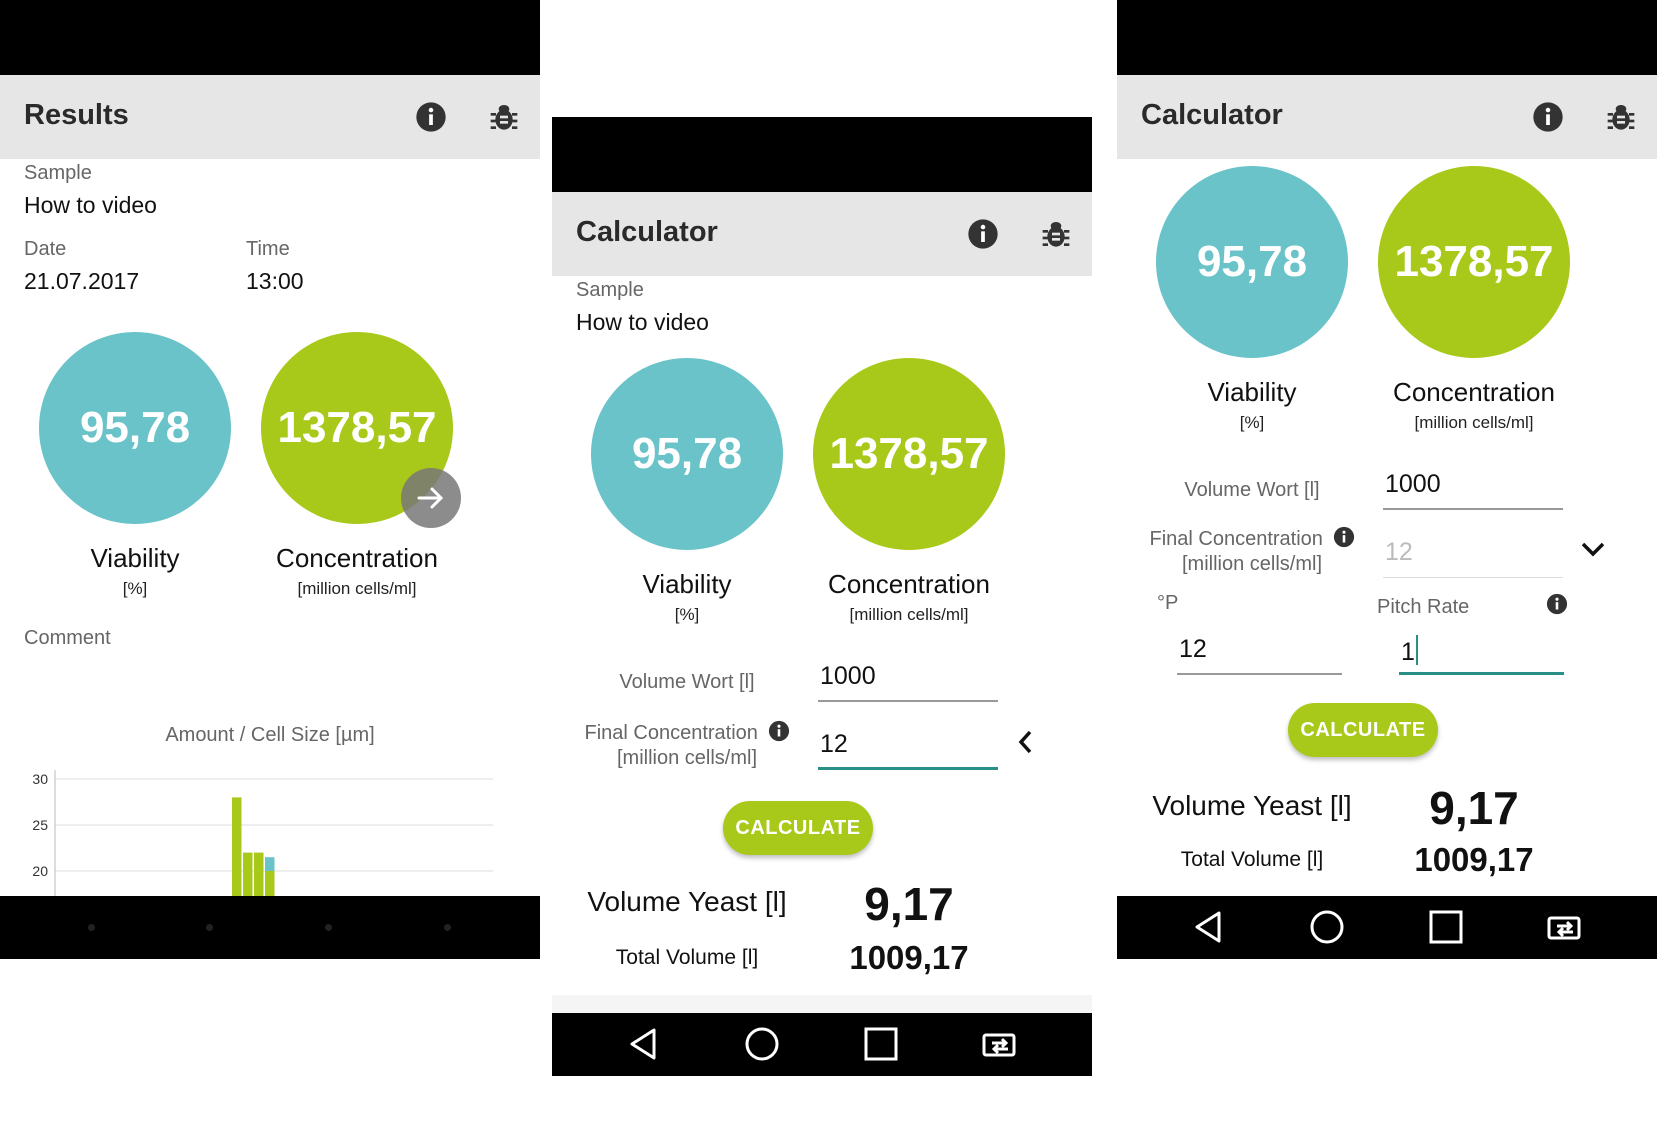 Image resolution: width=1657 pixels, height=1139 pixels. Describe the element at coordinates (40, 825) in the screenshot. I see `y-tick-label: 25` at that location.